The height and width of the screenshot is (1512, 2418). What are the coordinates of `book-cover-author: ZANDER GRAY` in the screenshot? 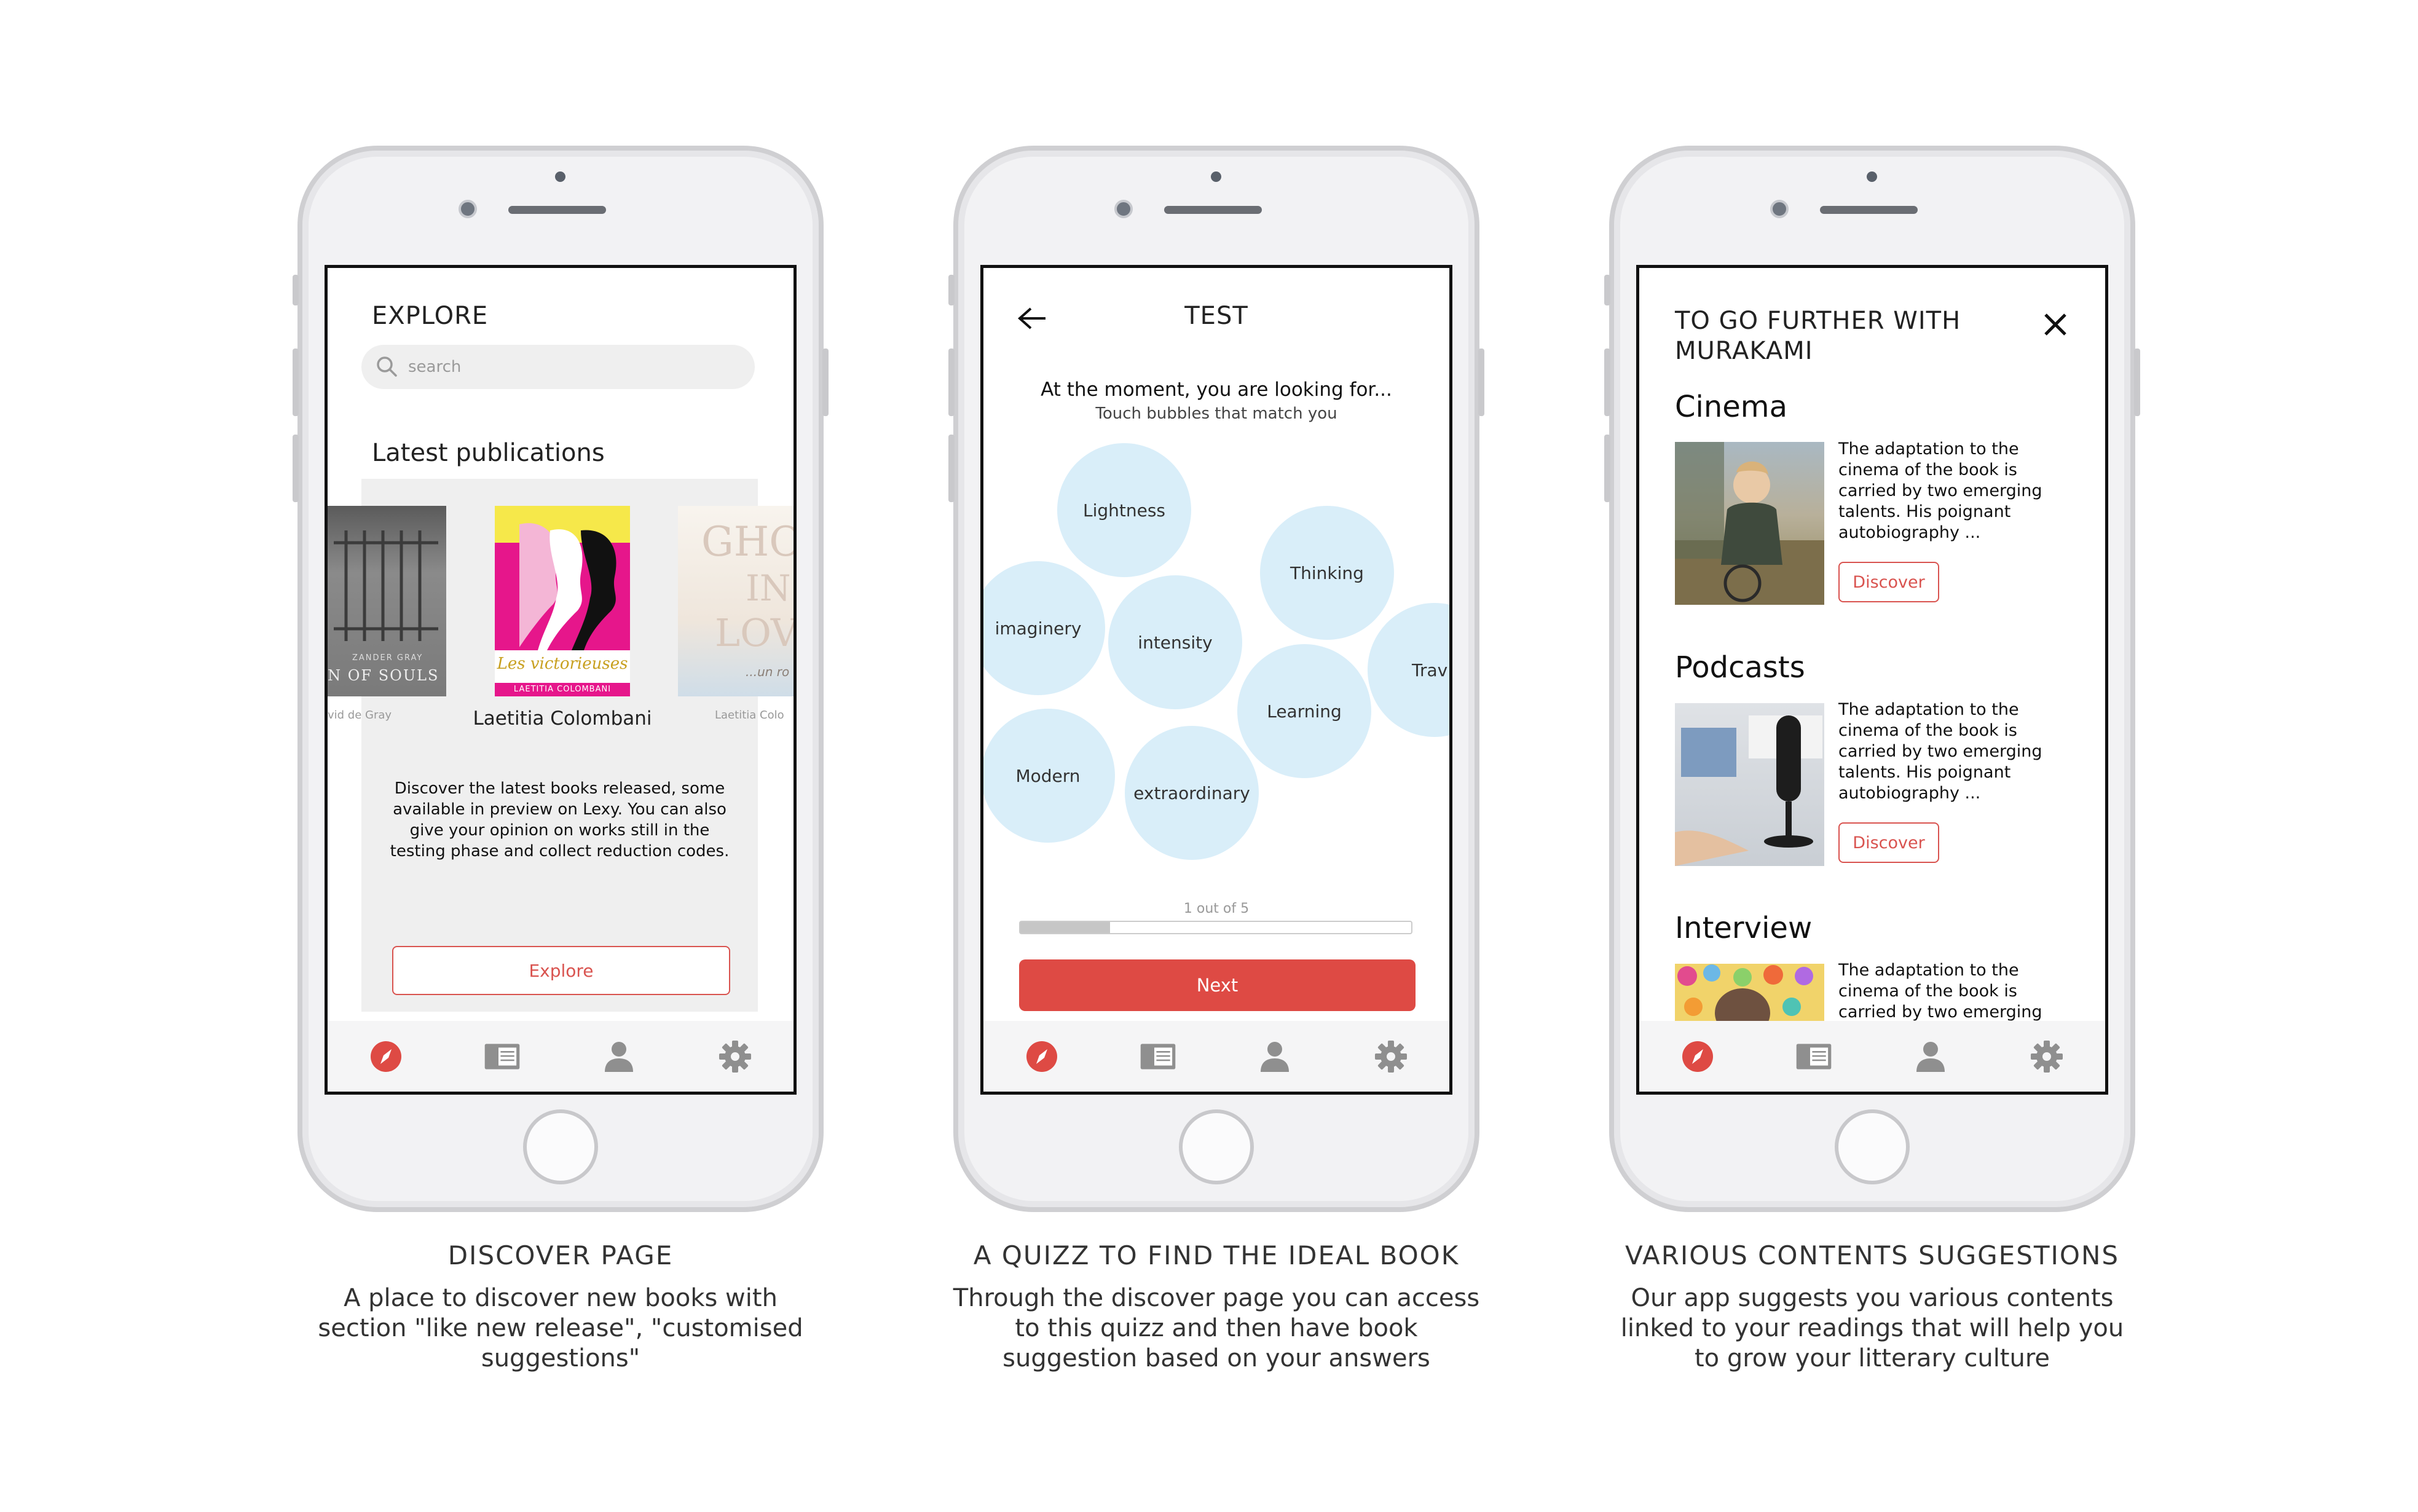 It's located at (387, 658).